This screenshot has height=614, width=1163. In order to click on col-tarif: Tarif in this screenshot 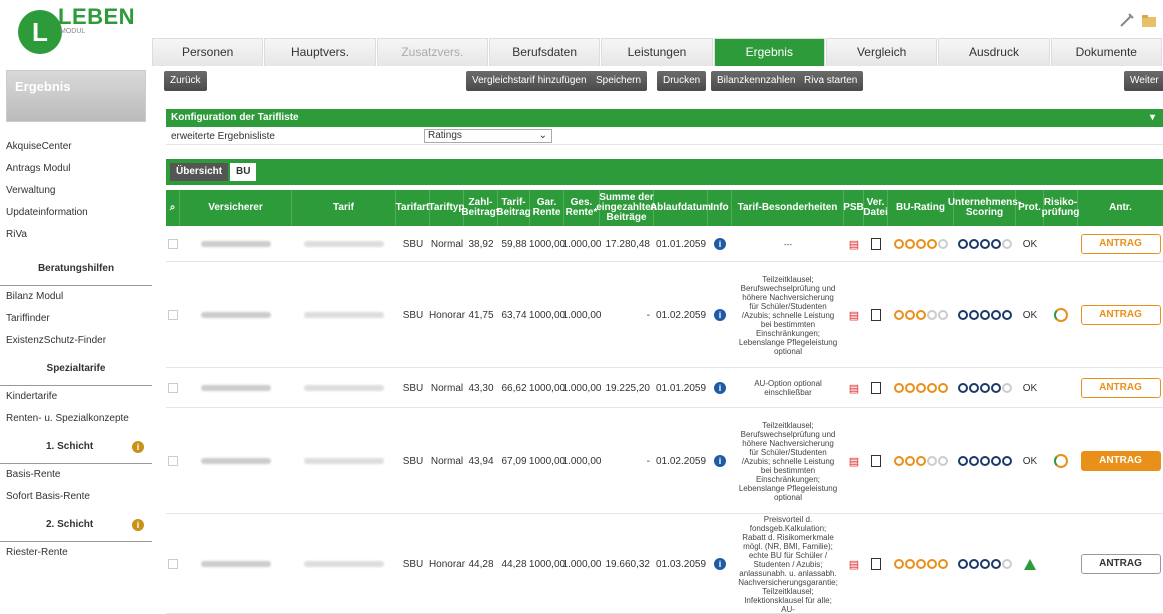, I will do `click(344, 208)`.